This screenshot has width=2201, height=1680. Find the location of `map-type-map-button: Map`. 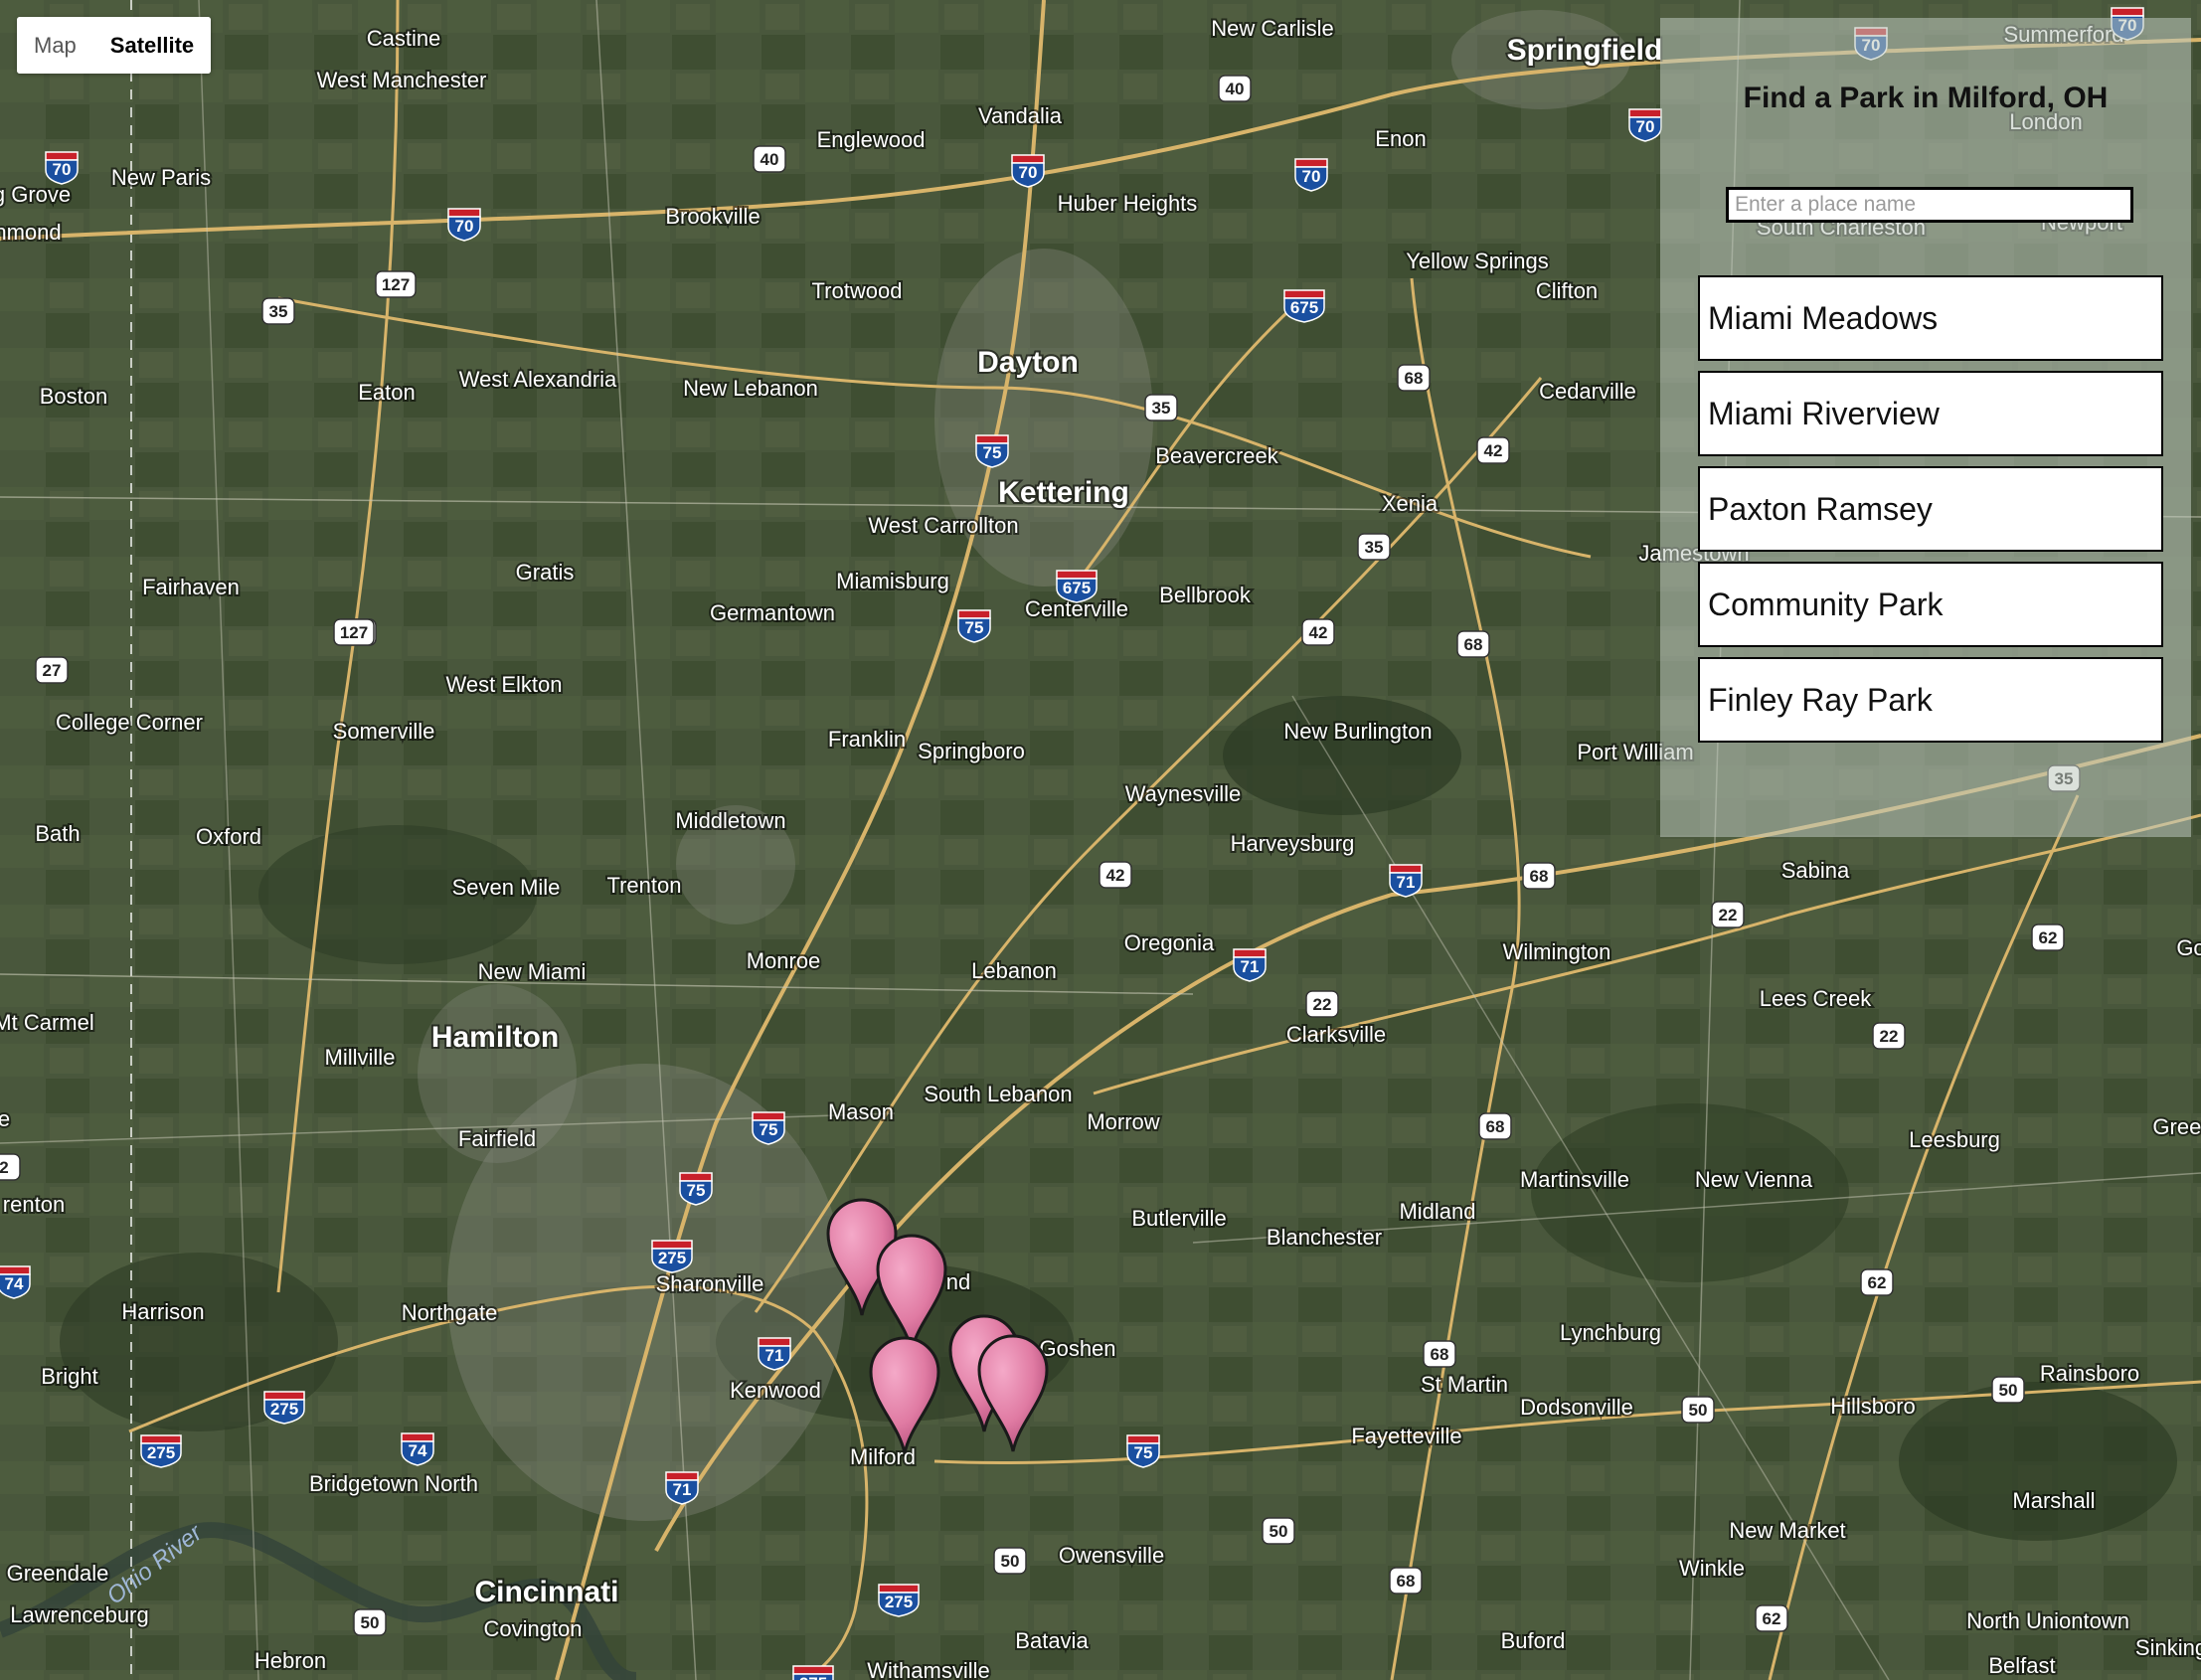

map-type-map-button: Map is located at coordinates (55, 45).